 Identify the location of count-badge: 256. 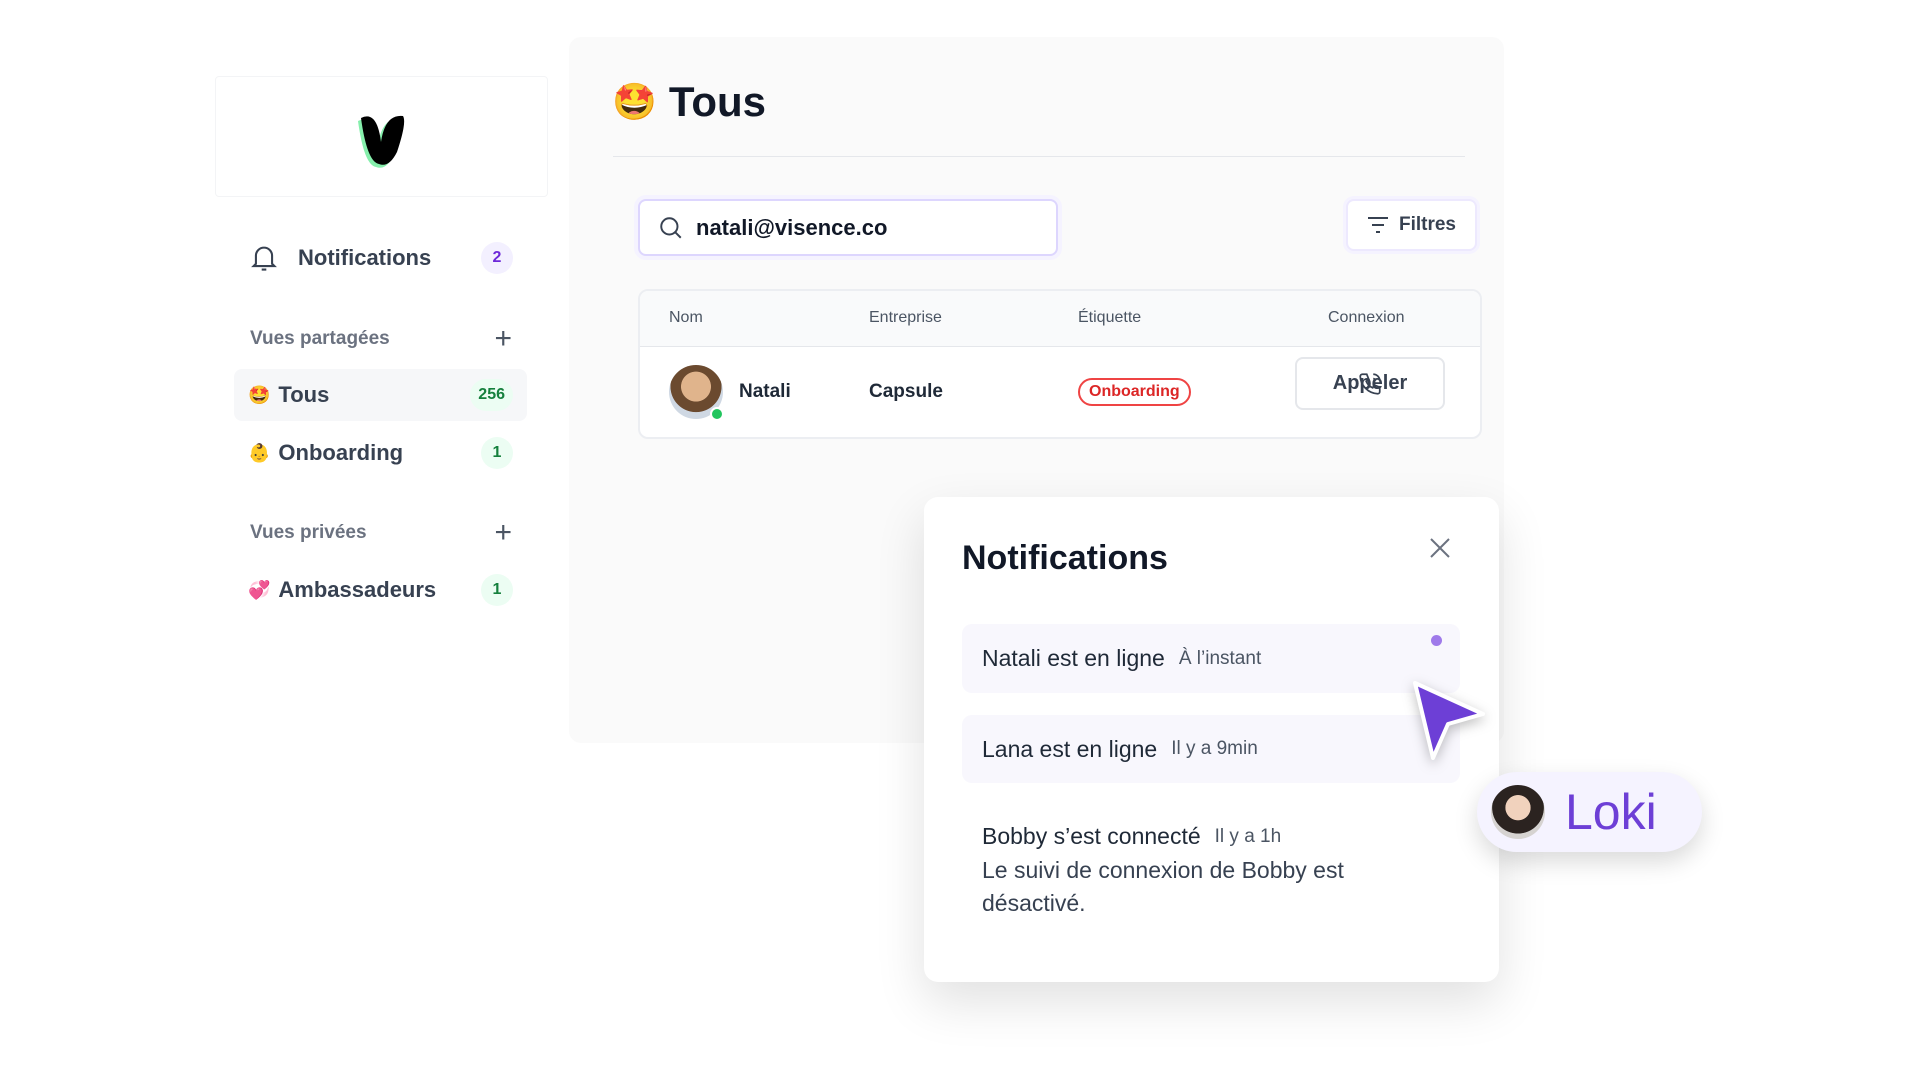
(491, 395).